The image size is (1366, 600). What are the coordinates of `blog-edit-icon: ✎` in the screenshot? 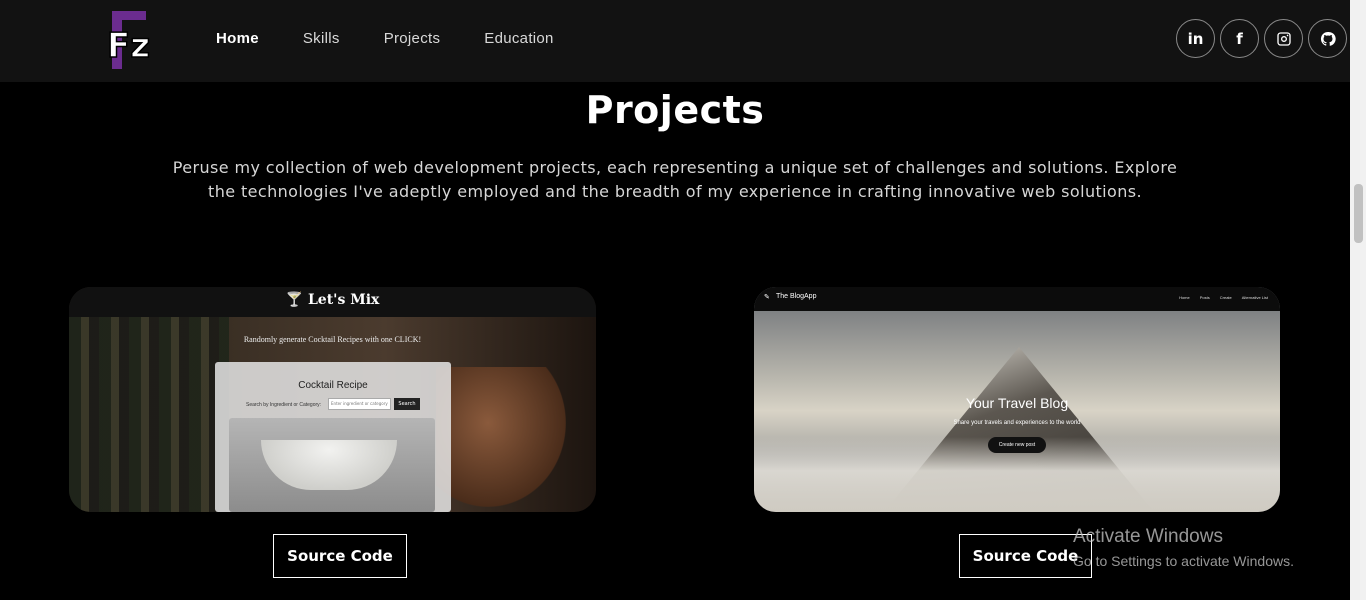 It's located at (767, 297).